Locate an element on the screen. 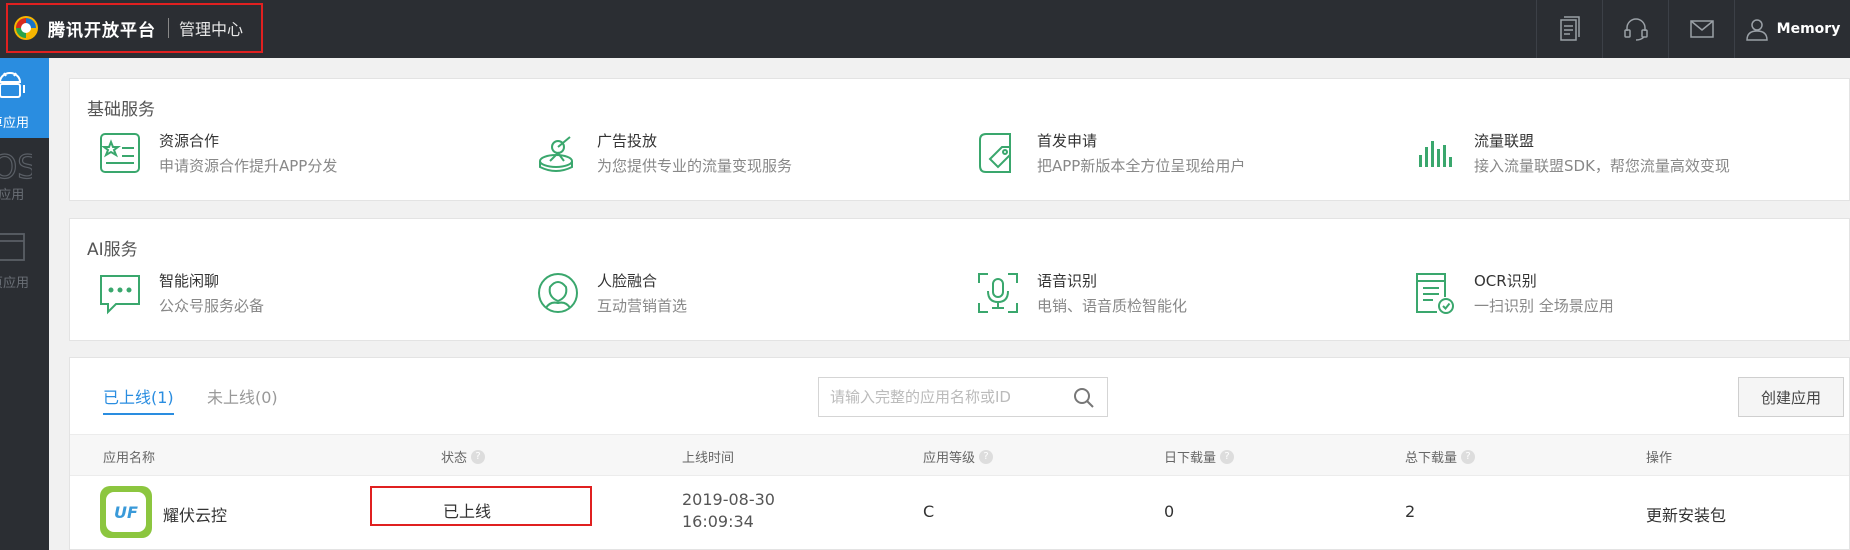  service-ocr: OCR识别 一扫识别 全场景应用 is located at coordinates (1513, 293).